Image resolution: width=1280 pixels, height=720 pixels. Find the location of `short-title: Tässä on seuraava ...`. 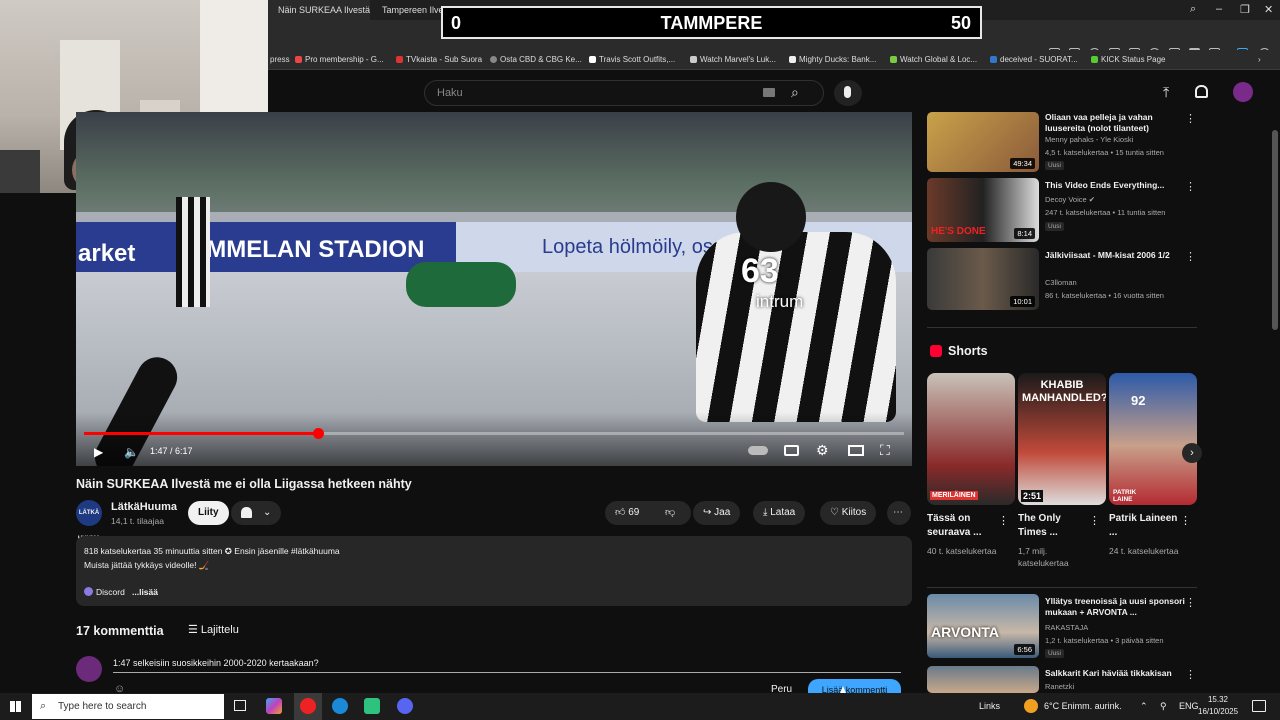

short-title: Tässä on seuraava ... is located at coordinates (962, 526).